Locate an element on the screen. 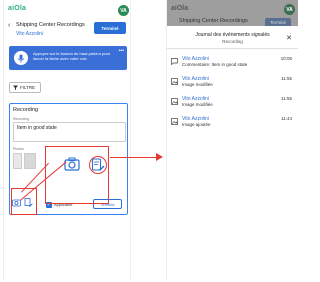 This screenshot has height=282, width=320. more-icon: ••• is located at coordinates (121, 51).